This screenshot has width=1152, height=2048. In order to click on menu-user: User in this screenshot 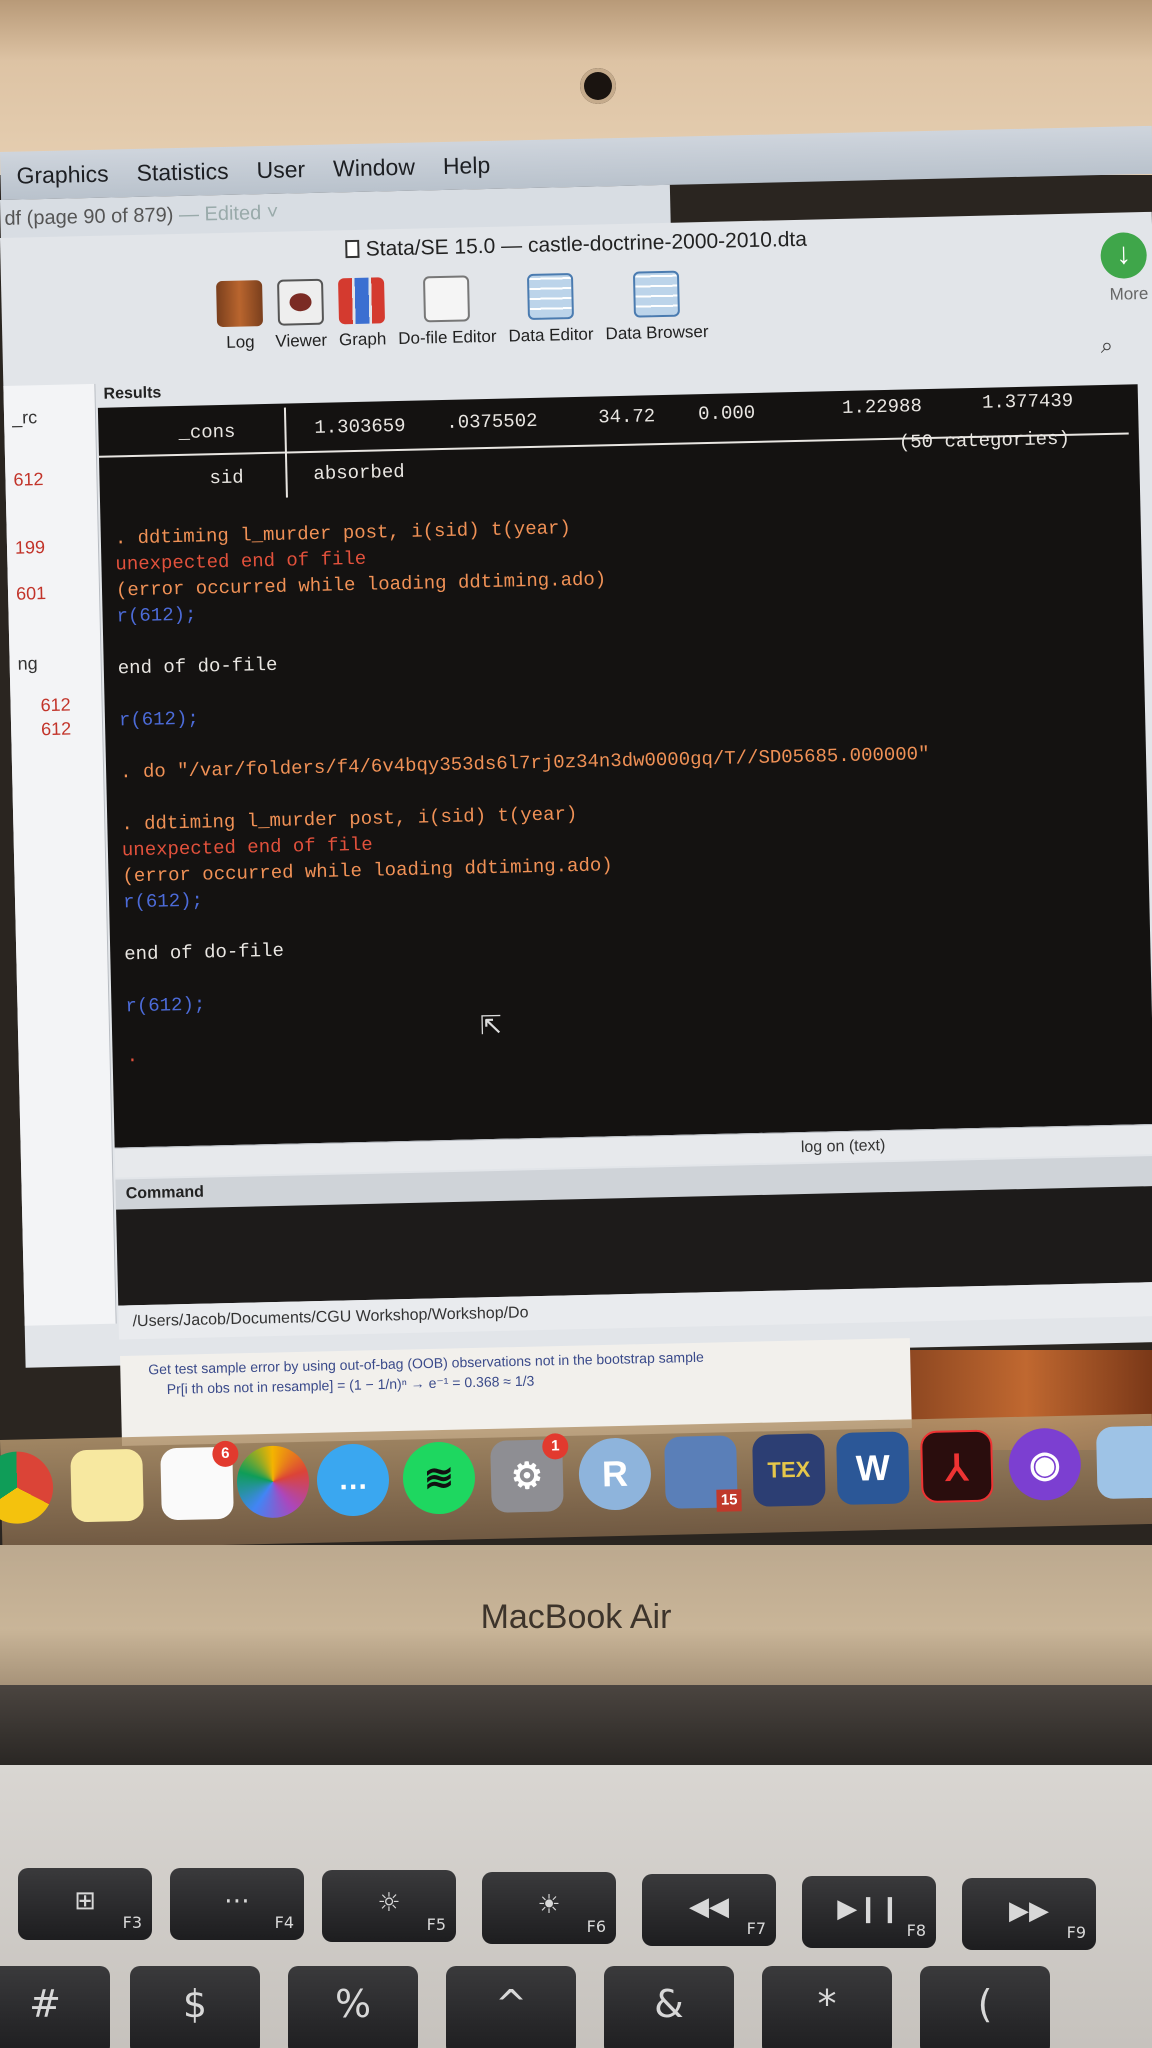, I will do `click(280, 170)`.